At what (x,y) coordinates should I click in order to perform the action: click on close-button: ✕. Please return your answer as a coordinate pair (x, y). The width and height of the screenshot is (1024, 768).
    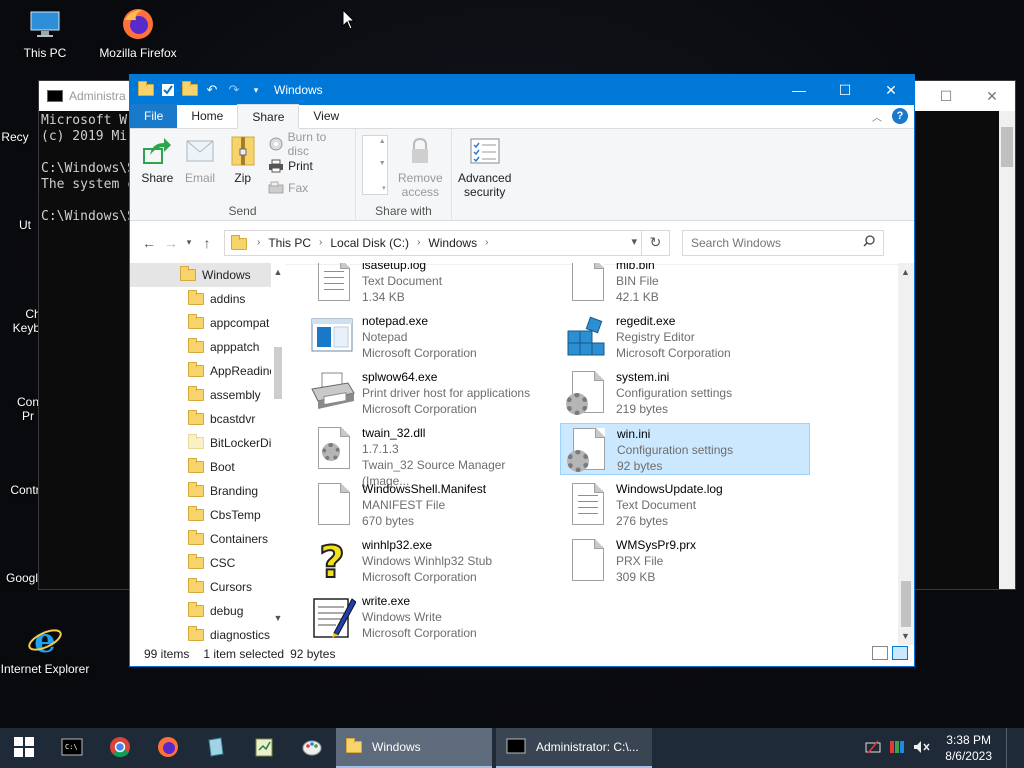
    Looking at the image, I should click on (891, 90).